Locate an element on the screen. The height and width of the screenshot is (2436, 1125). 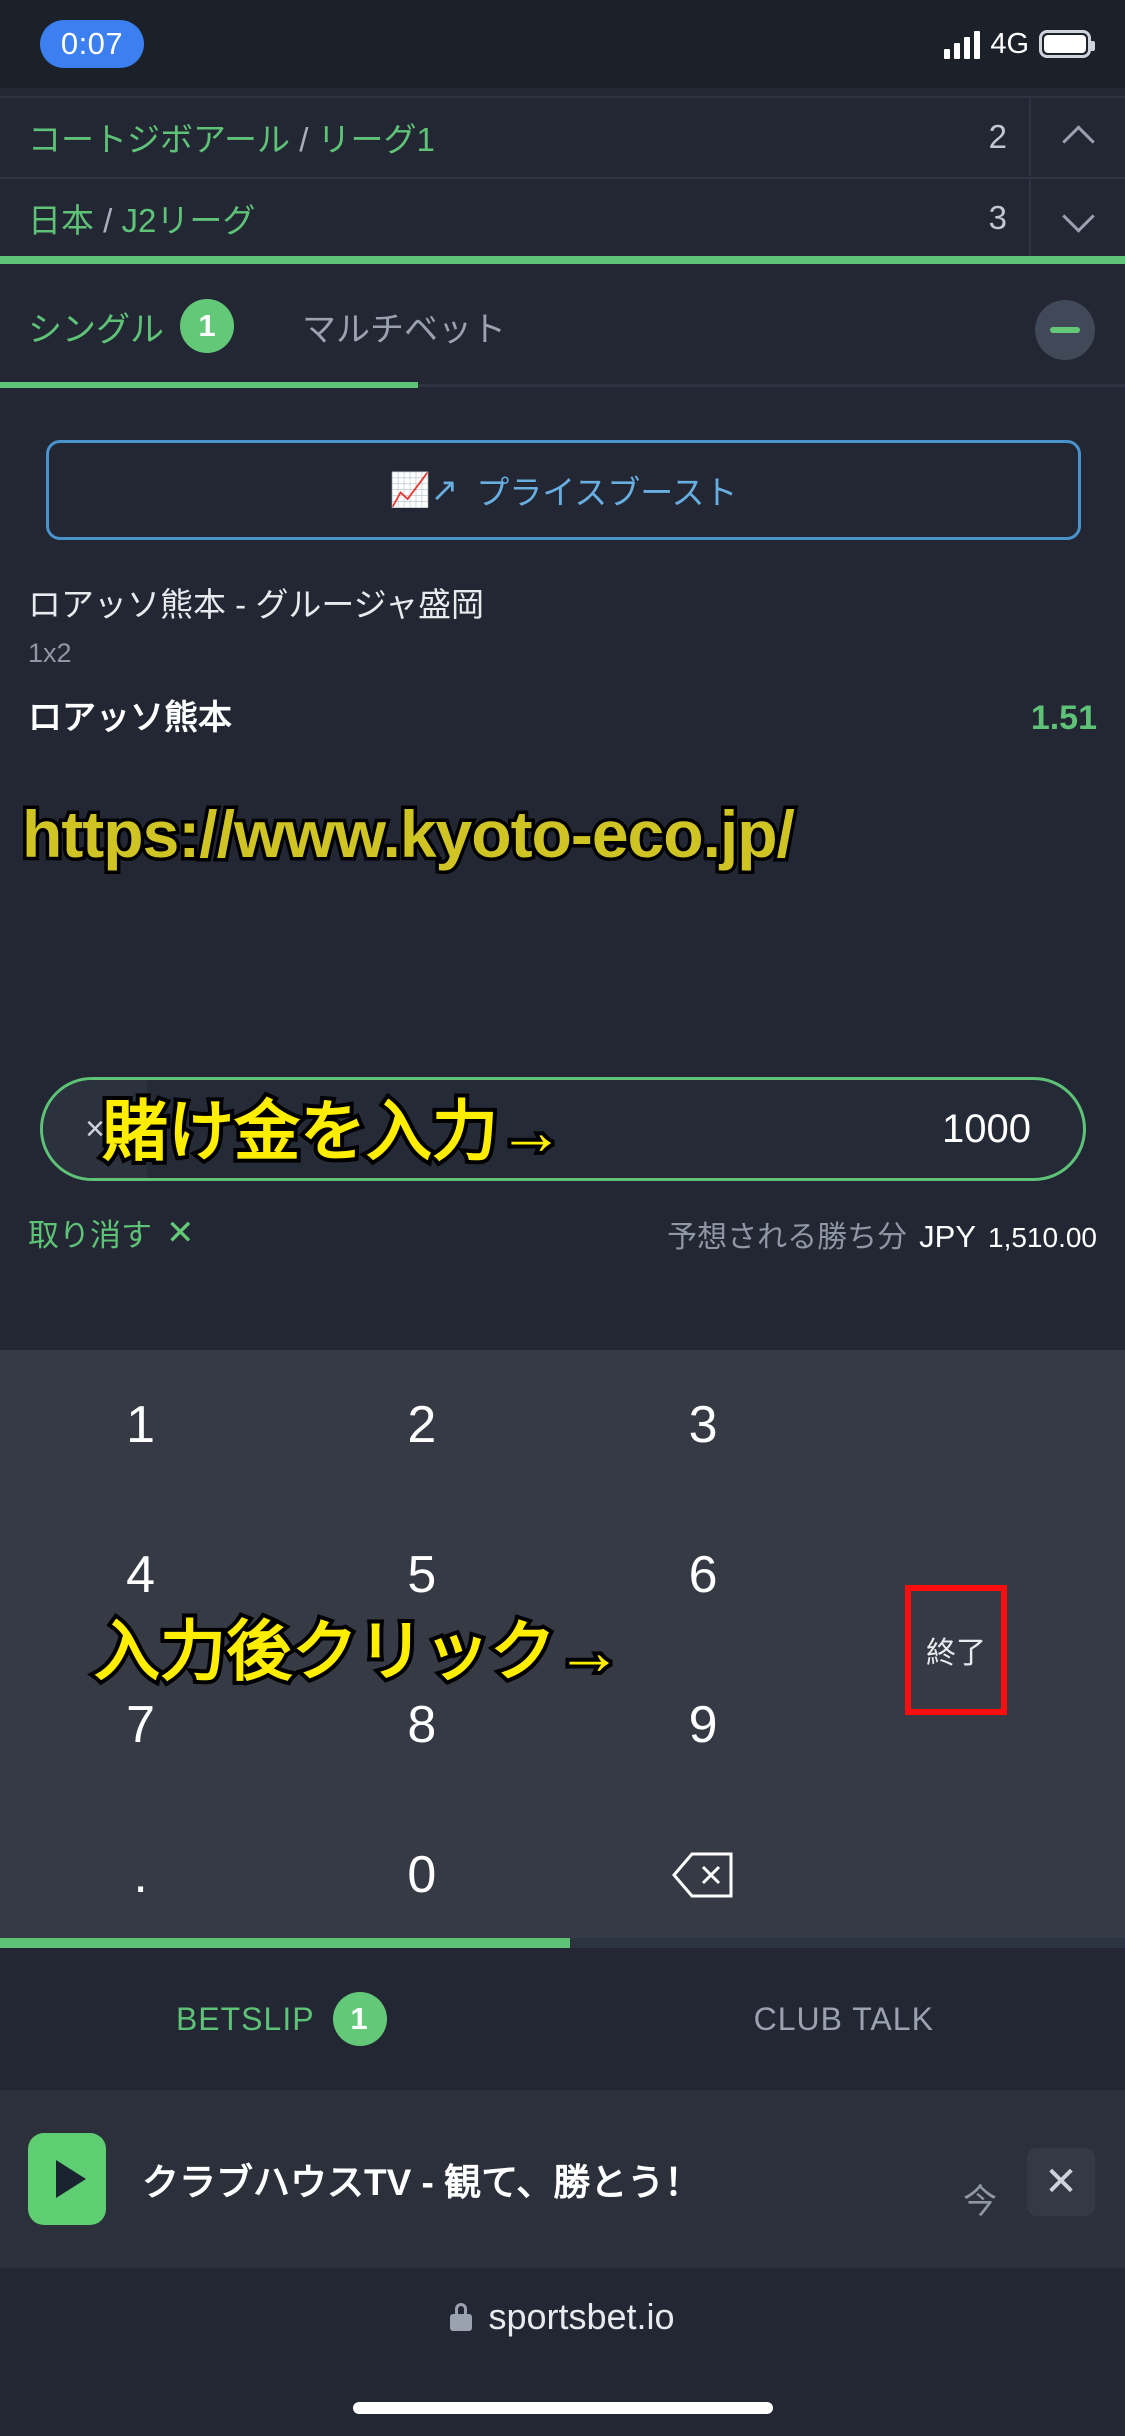
league-row: コートジボアール / リーグ1 2 is located at coordinates (562, 136).